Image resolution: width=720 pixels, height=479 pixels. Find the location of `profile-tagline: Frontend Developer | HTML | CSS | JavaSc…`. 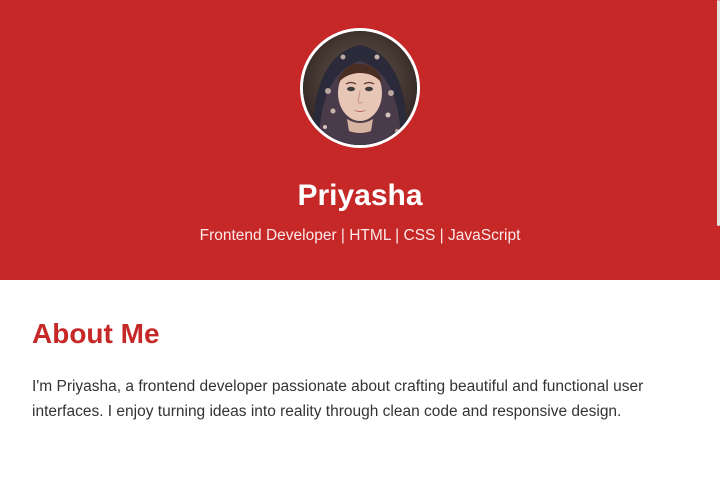

profile-tagline: Frontend Developer | HTML | CSS | JavaSc… is located at coordinates (360, 235).